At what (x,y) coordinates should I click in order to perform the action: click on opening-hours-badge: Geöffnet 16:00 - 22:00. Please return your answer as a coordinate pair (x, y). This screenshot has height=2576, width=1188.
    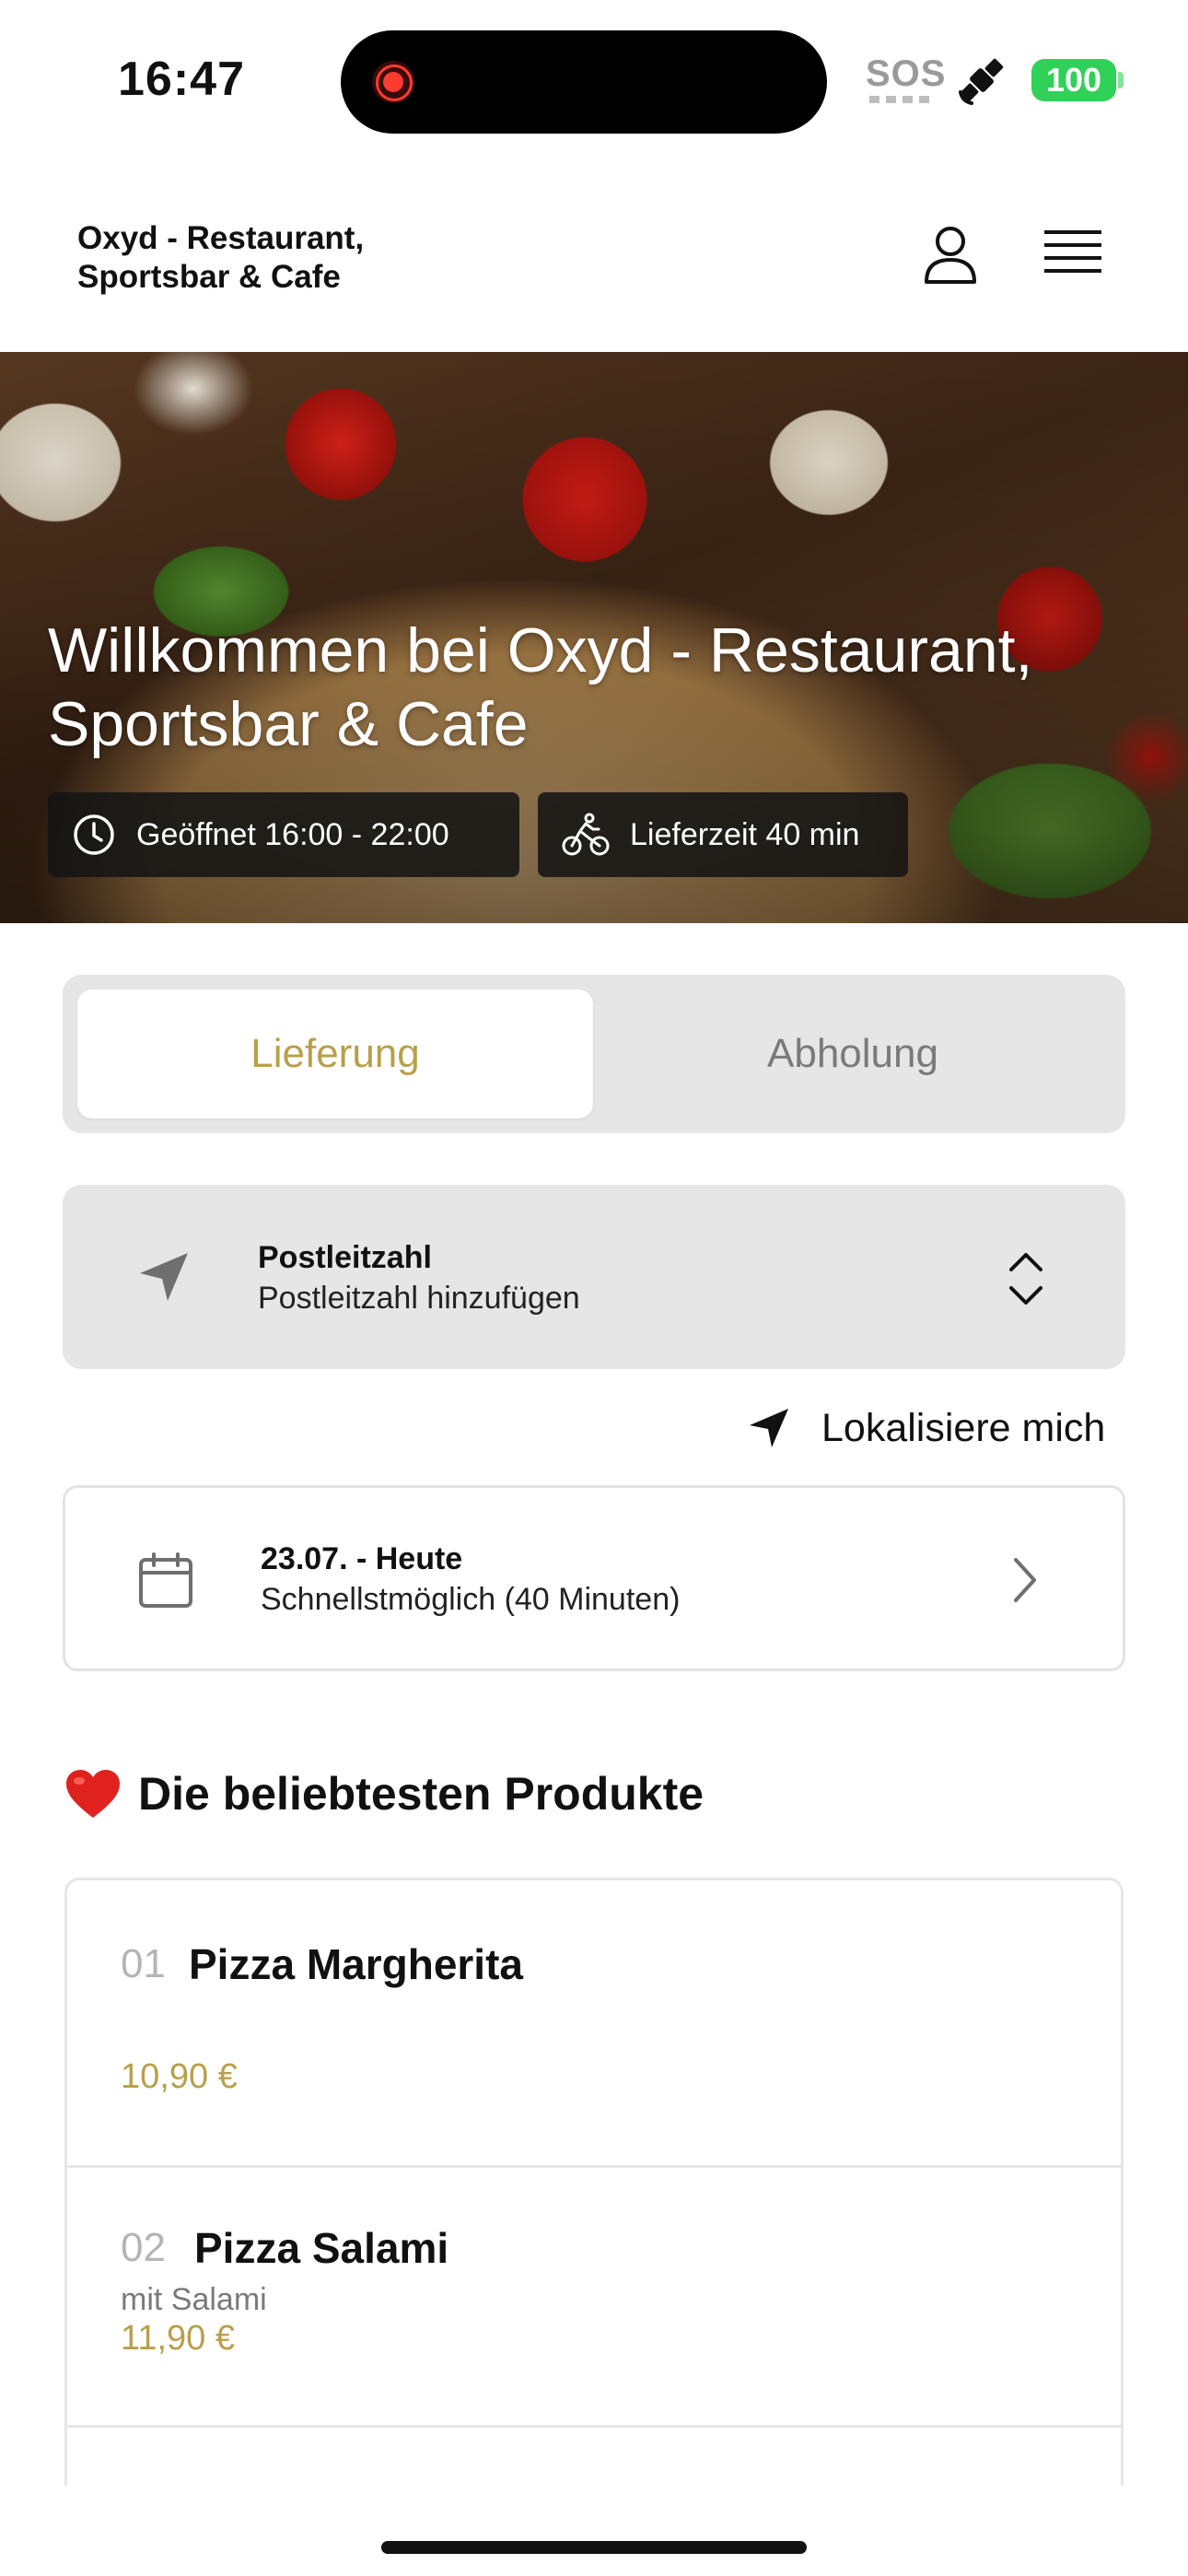
    Looking at the image, I should click on (283, 834).